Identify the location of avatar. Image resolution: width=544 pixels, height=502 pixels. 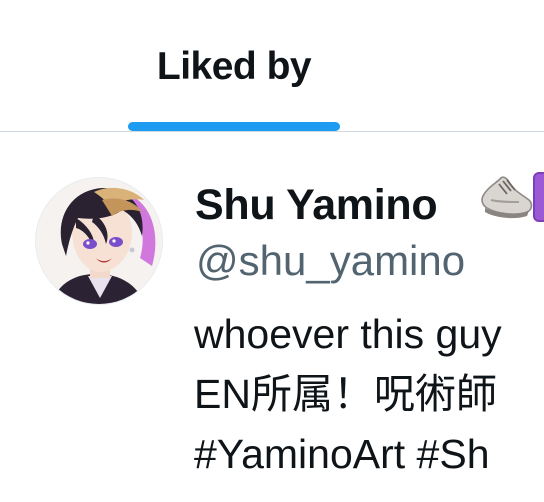
(99, 241).